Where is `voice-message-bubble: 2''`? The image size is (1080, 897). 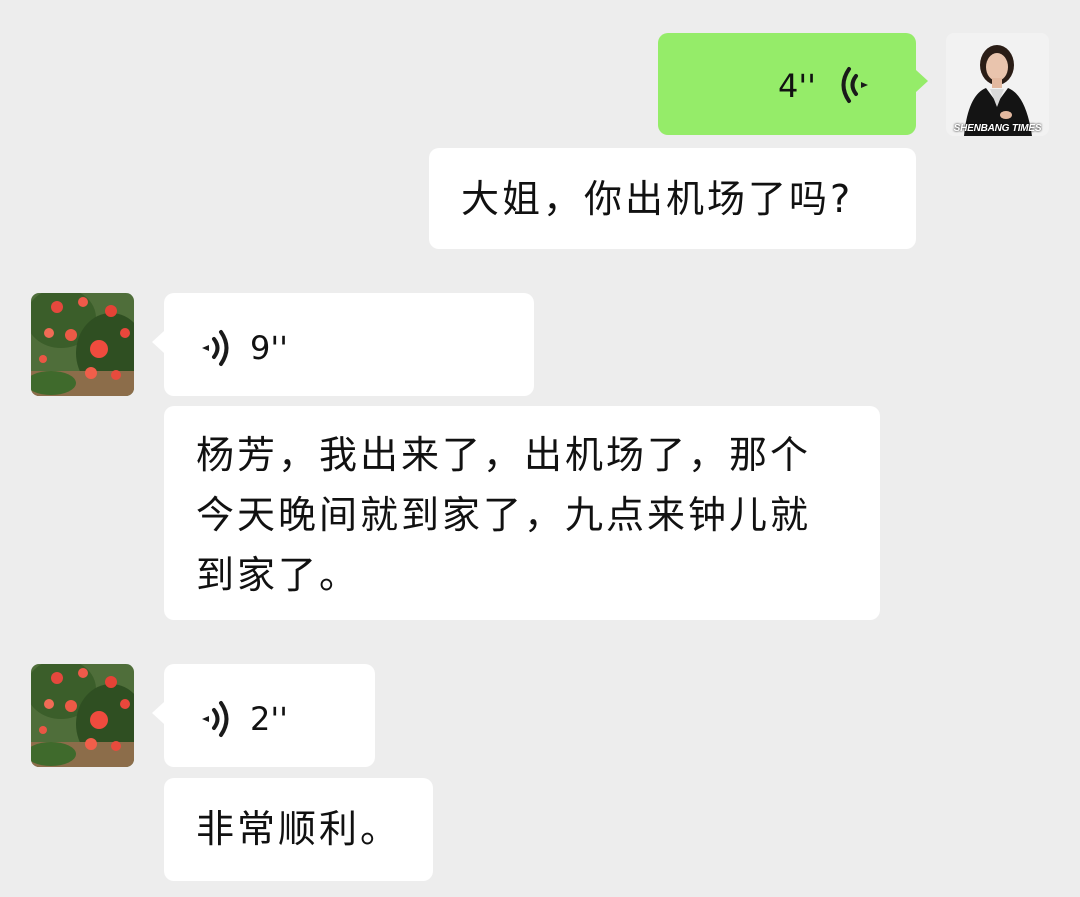
voice-message-bubble: 2'' is located at coordinates (269, 715).